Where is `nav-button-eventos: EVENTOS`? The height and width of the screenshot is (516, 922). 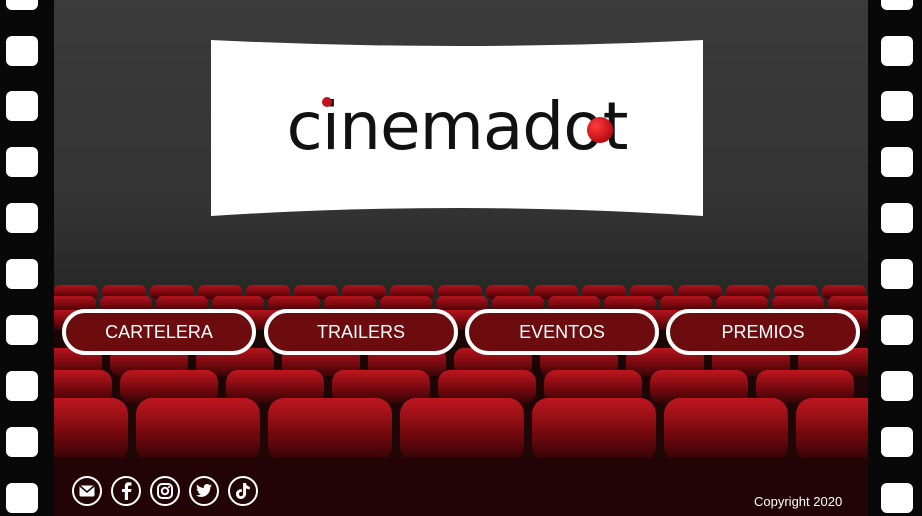 nav-button-eventos: EVENTOS is located at coordinates (562, 332).